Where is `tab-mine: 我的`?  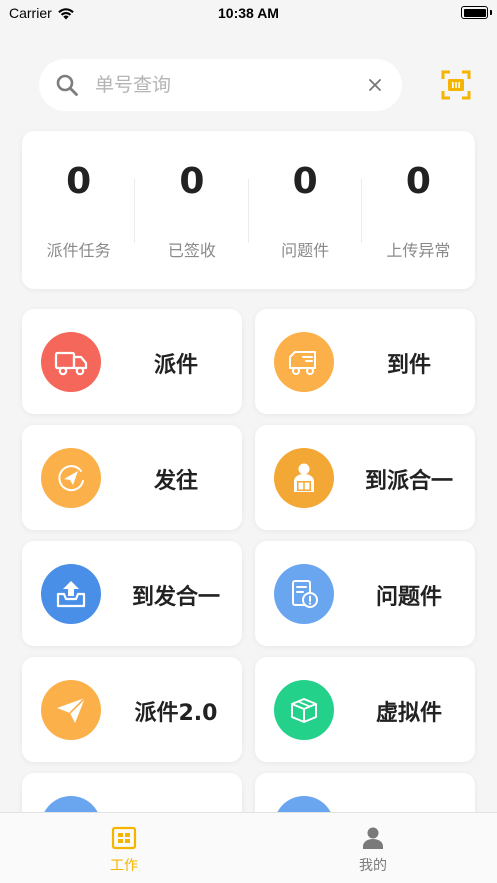 tab-mine: 我的 is located at coordinates (373, 848).